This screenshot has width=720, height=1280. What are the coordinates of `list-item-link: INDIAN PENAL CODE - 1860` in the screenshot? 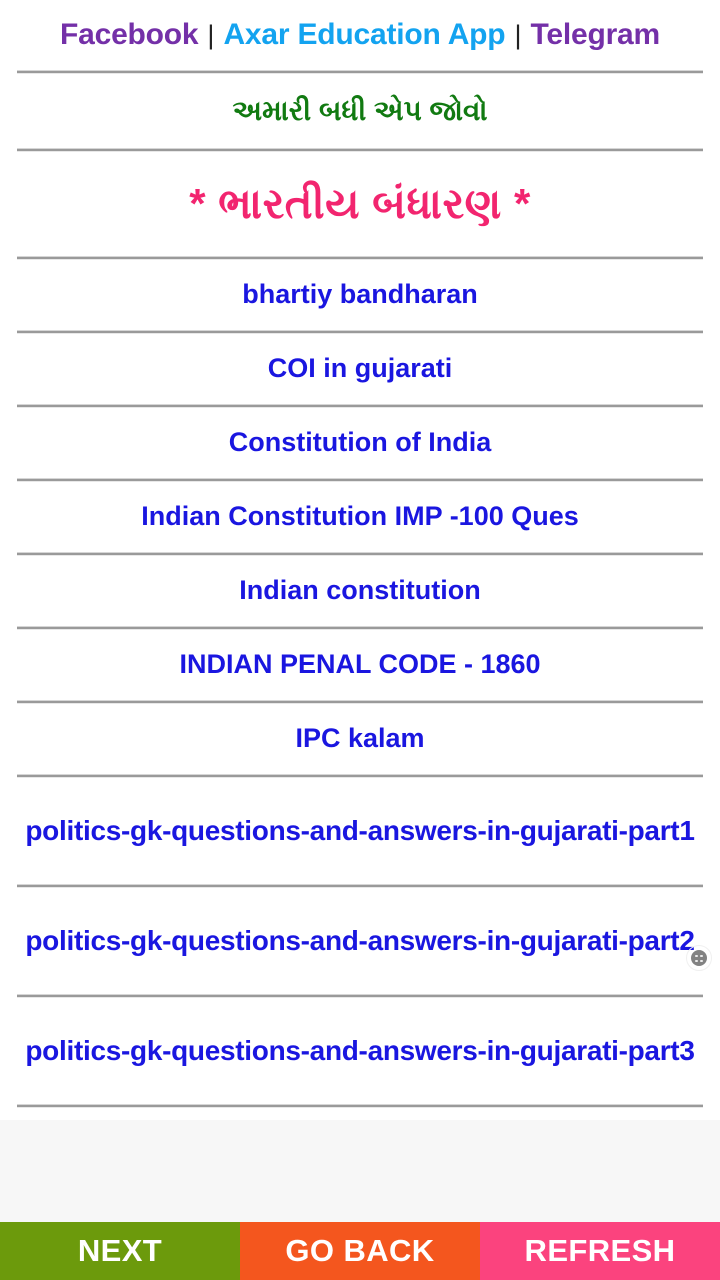 It's located at (360, 664).